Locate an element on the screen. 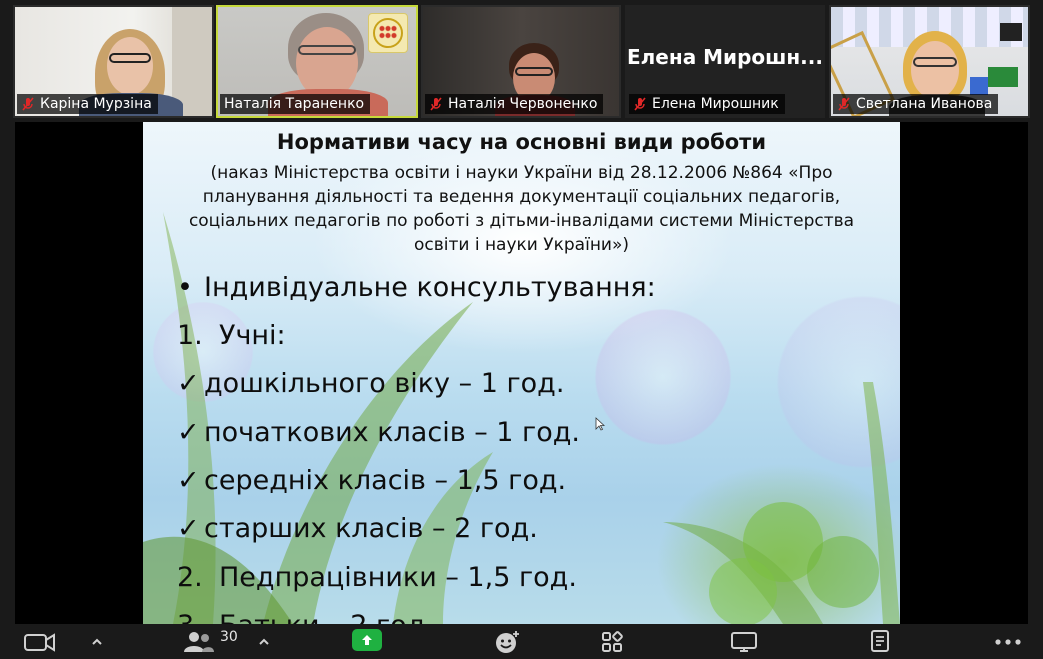 This screenshot has width=1043, height=659. slide-line-text: Індивідуальне консультування: is located at coordinates (430, 287).